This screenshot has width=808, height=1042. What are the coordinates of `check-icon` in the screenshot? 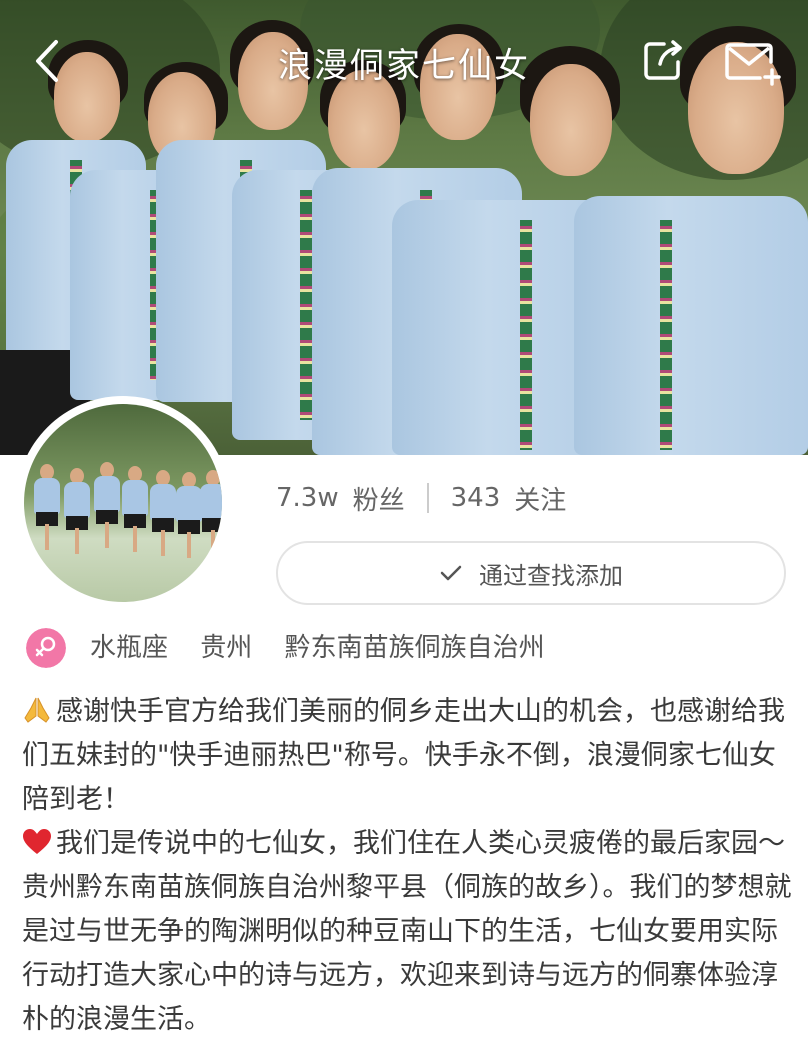 It's located at (451, 573).